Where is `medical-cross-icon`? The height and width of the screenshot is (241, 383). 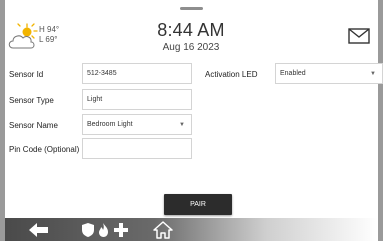
medical-cross-icon is located at coordinates (121, 230).